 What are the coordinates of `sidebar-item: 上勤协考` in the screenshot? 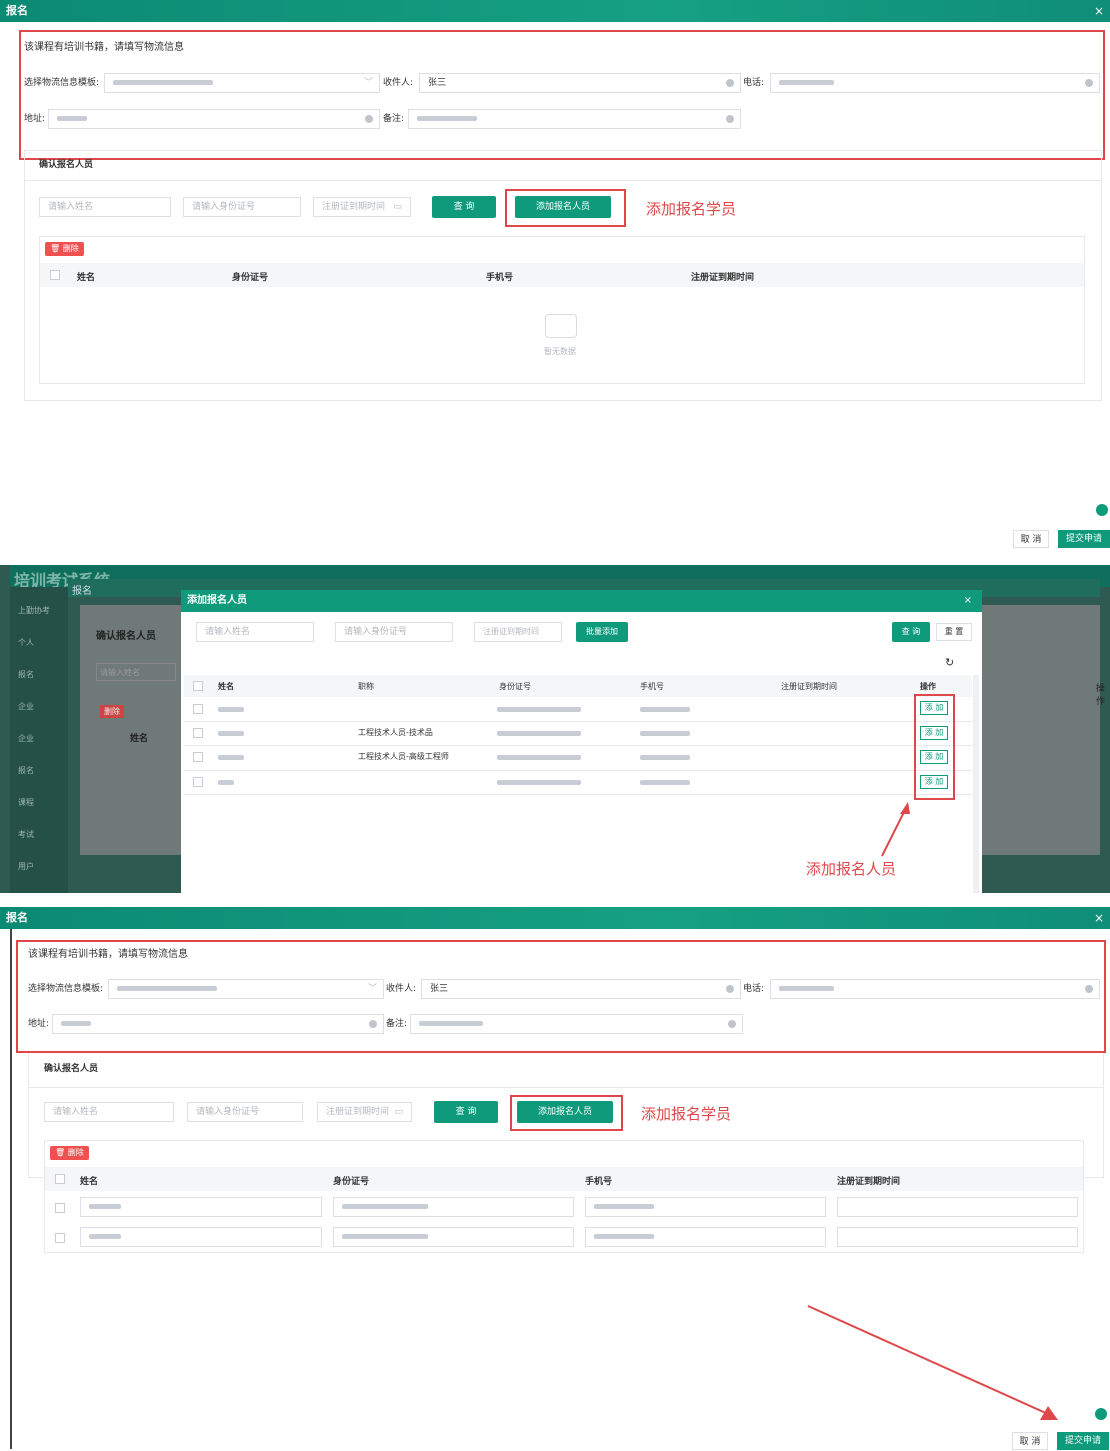 It's located at (34, 610).